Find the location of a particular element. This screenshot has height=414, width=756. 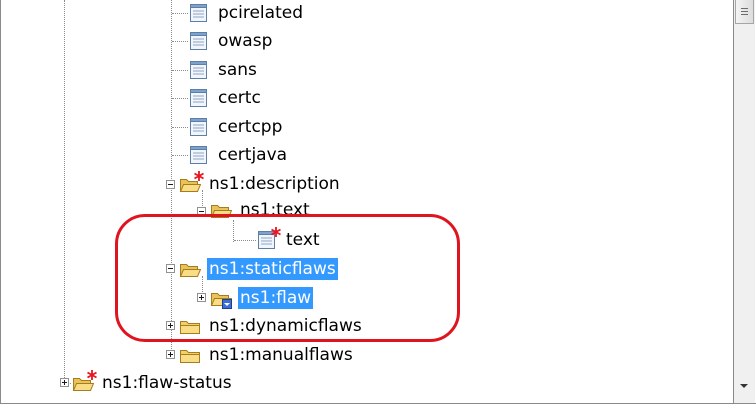

scroll-down-arrow-icon is located at coordinates (744, 386).